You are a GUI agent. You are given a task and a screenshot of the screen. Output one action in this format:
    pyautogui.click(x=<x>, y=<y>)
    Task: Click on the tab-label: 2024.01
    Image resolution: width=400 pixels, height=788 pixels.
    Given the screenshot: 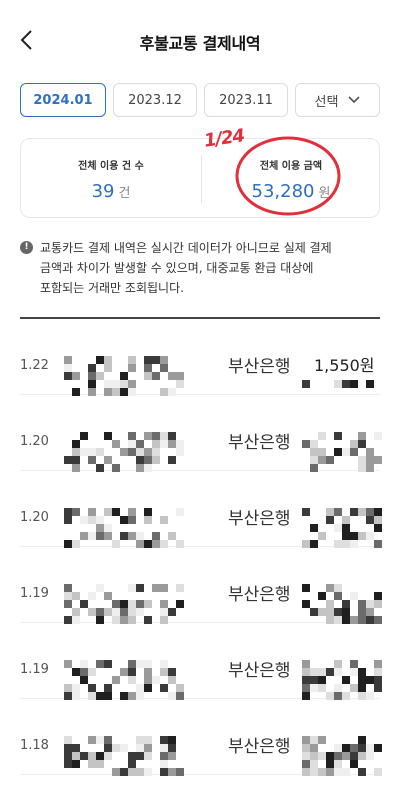 What is the action you would take?
    pyautogui.click(x=63, y=100)
    